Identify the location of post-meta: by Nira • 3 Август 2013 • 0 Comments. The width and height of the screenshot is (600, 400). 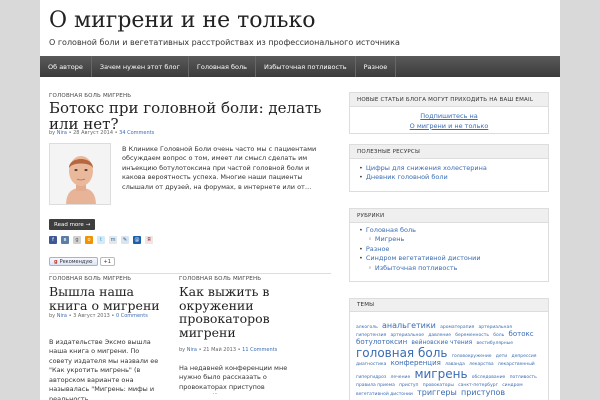
(98, 316).